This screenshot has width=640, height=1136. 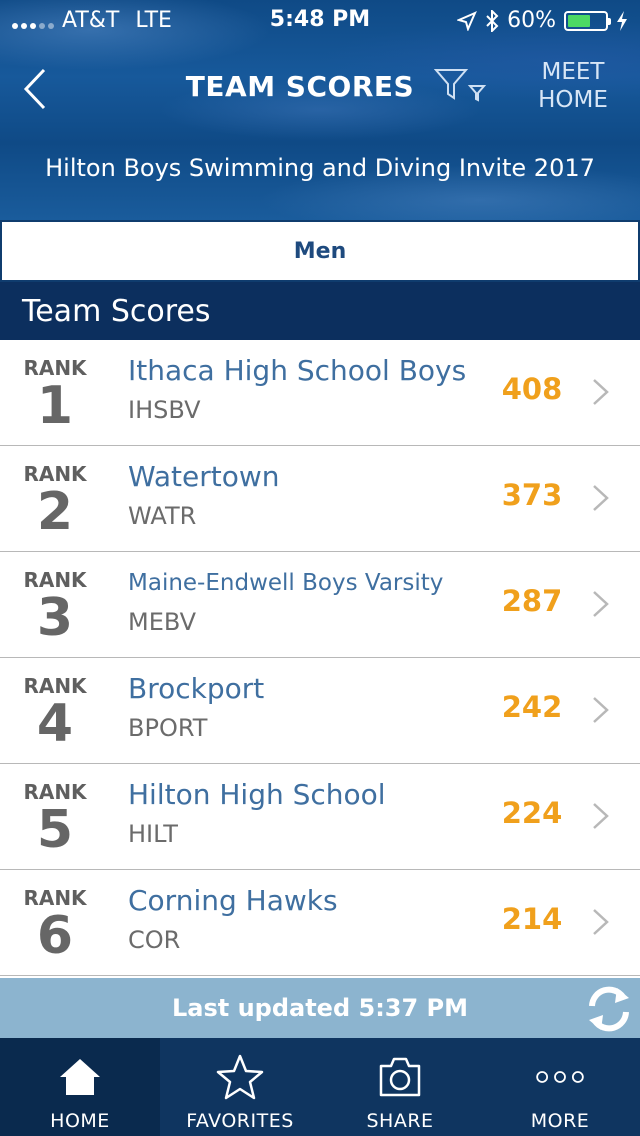 I want to click on rank-number: 3, so click(x=55, y=618).